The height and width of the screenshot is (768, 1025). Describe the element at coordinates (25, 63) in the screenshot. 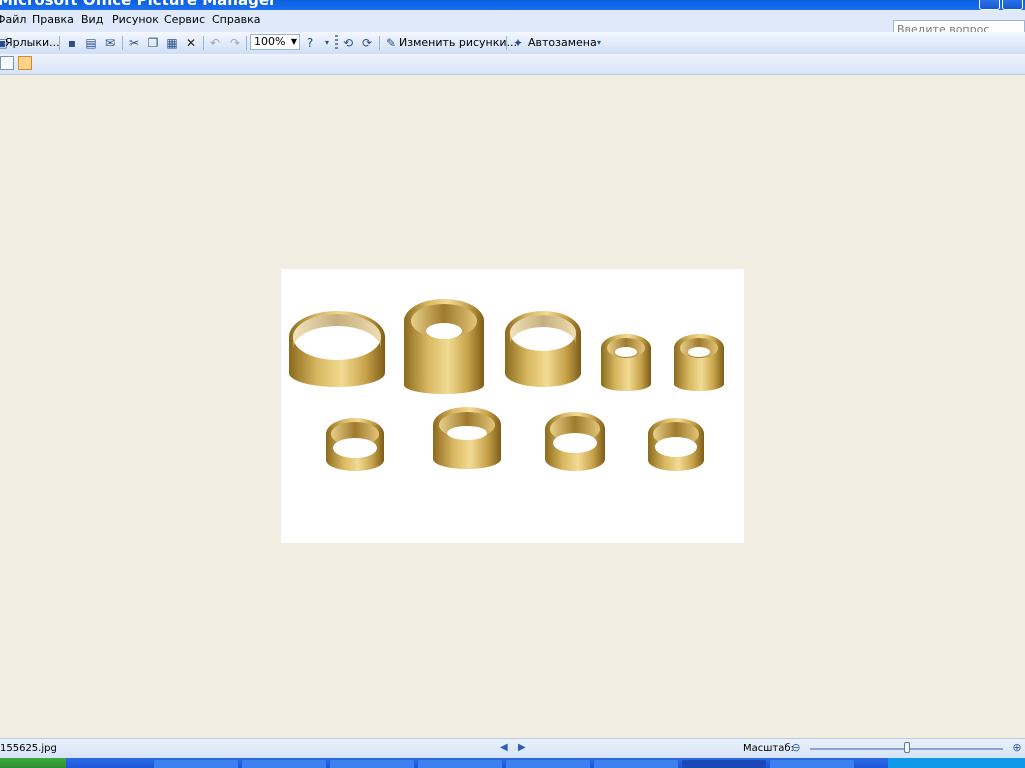

I see `single-picture-view-button` at that location.